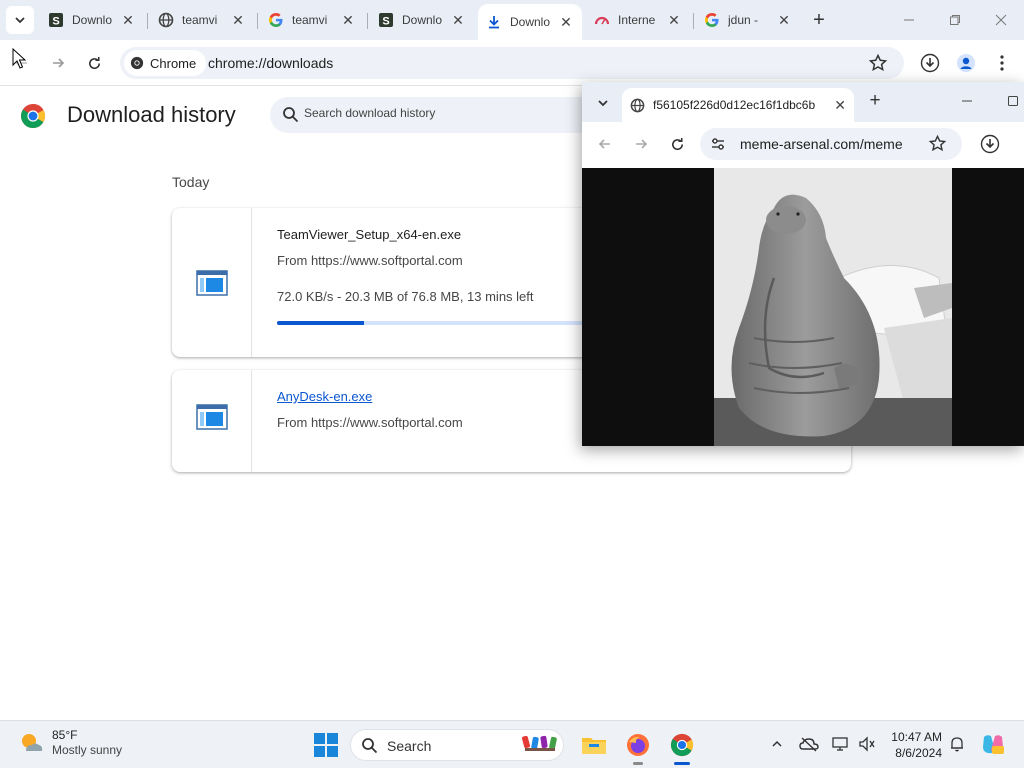 This screenshot has height=768, width=1024. I want to click on weather-widget: 85°F Mostly sunny, so click(70, 743).